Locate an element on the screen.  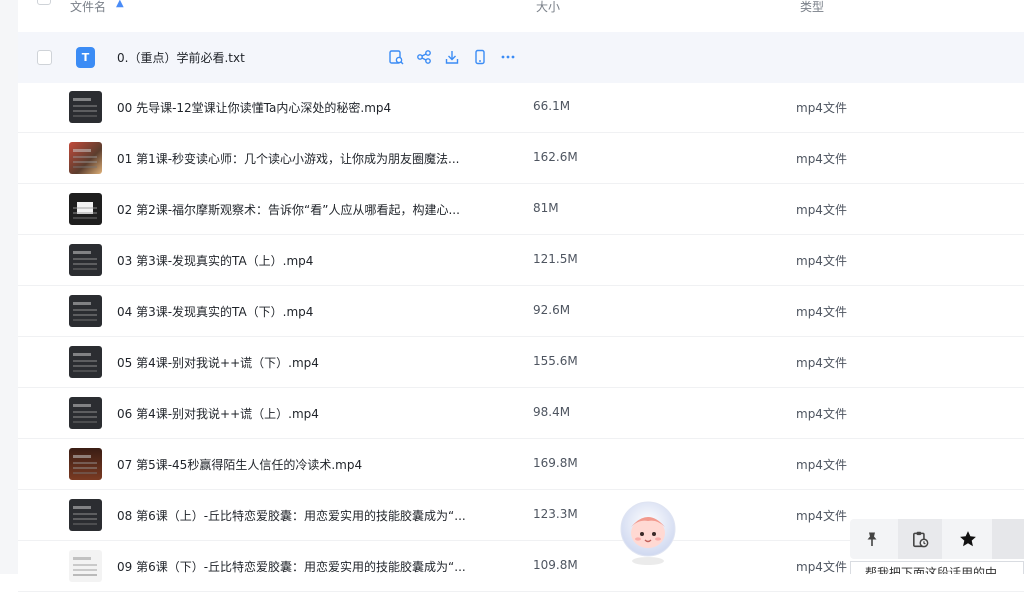
row-checkbox is located at coordinates (44, 57).